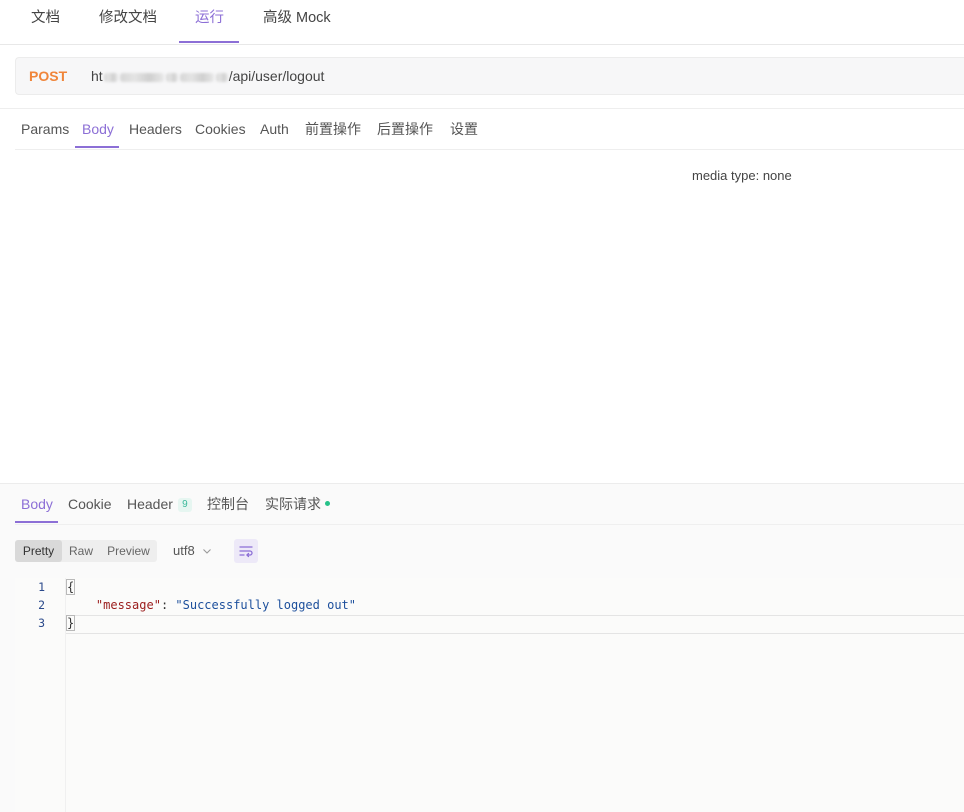 This screenshot has height=812, width=964. I want to click on code-line: {, so click(70, 587).